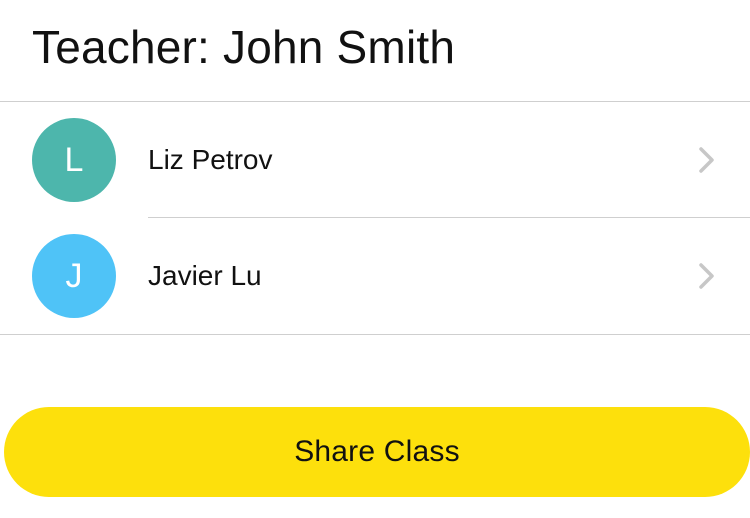 This screenshot has height=518, width=750. I want to click on student-avatar: J, so click(74, 276).